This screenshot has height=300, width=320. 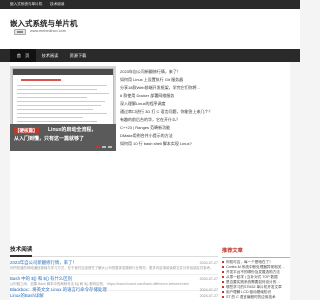 What do you see at coordinates (167, 103) in the screenshot?
I see `latest-item: 深入理解Linux的程序调度` at bounding box center [167, 103].